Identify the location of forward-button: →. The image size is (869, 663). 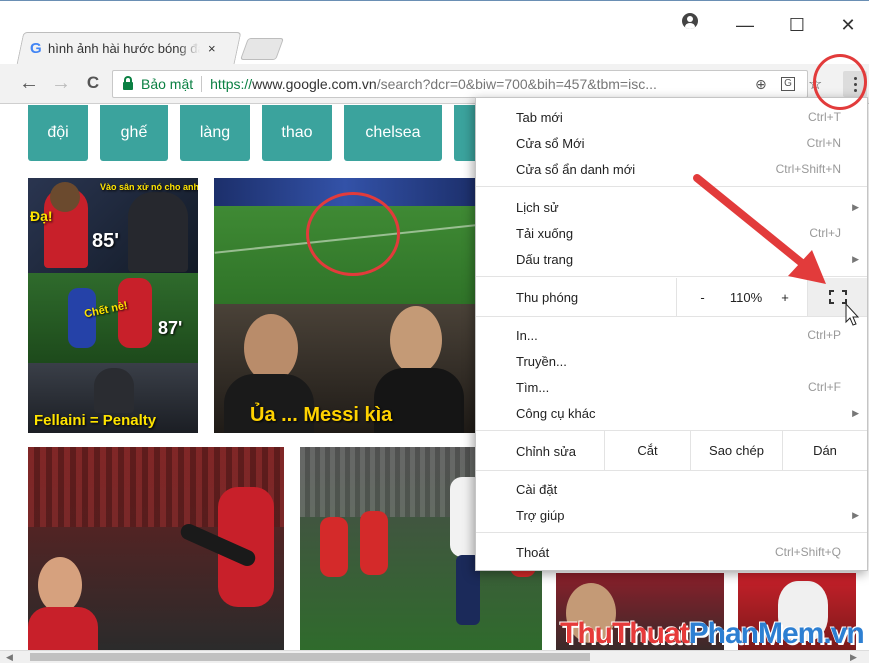
(61, 83).